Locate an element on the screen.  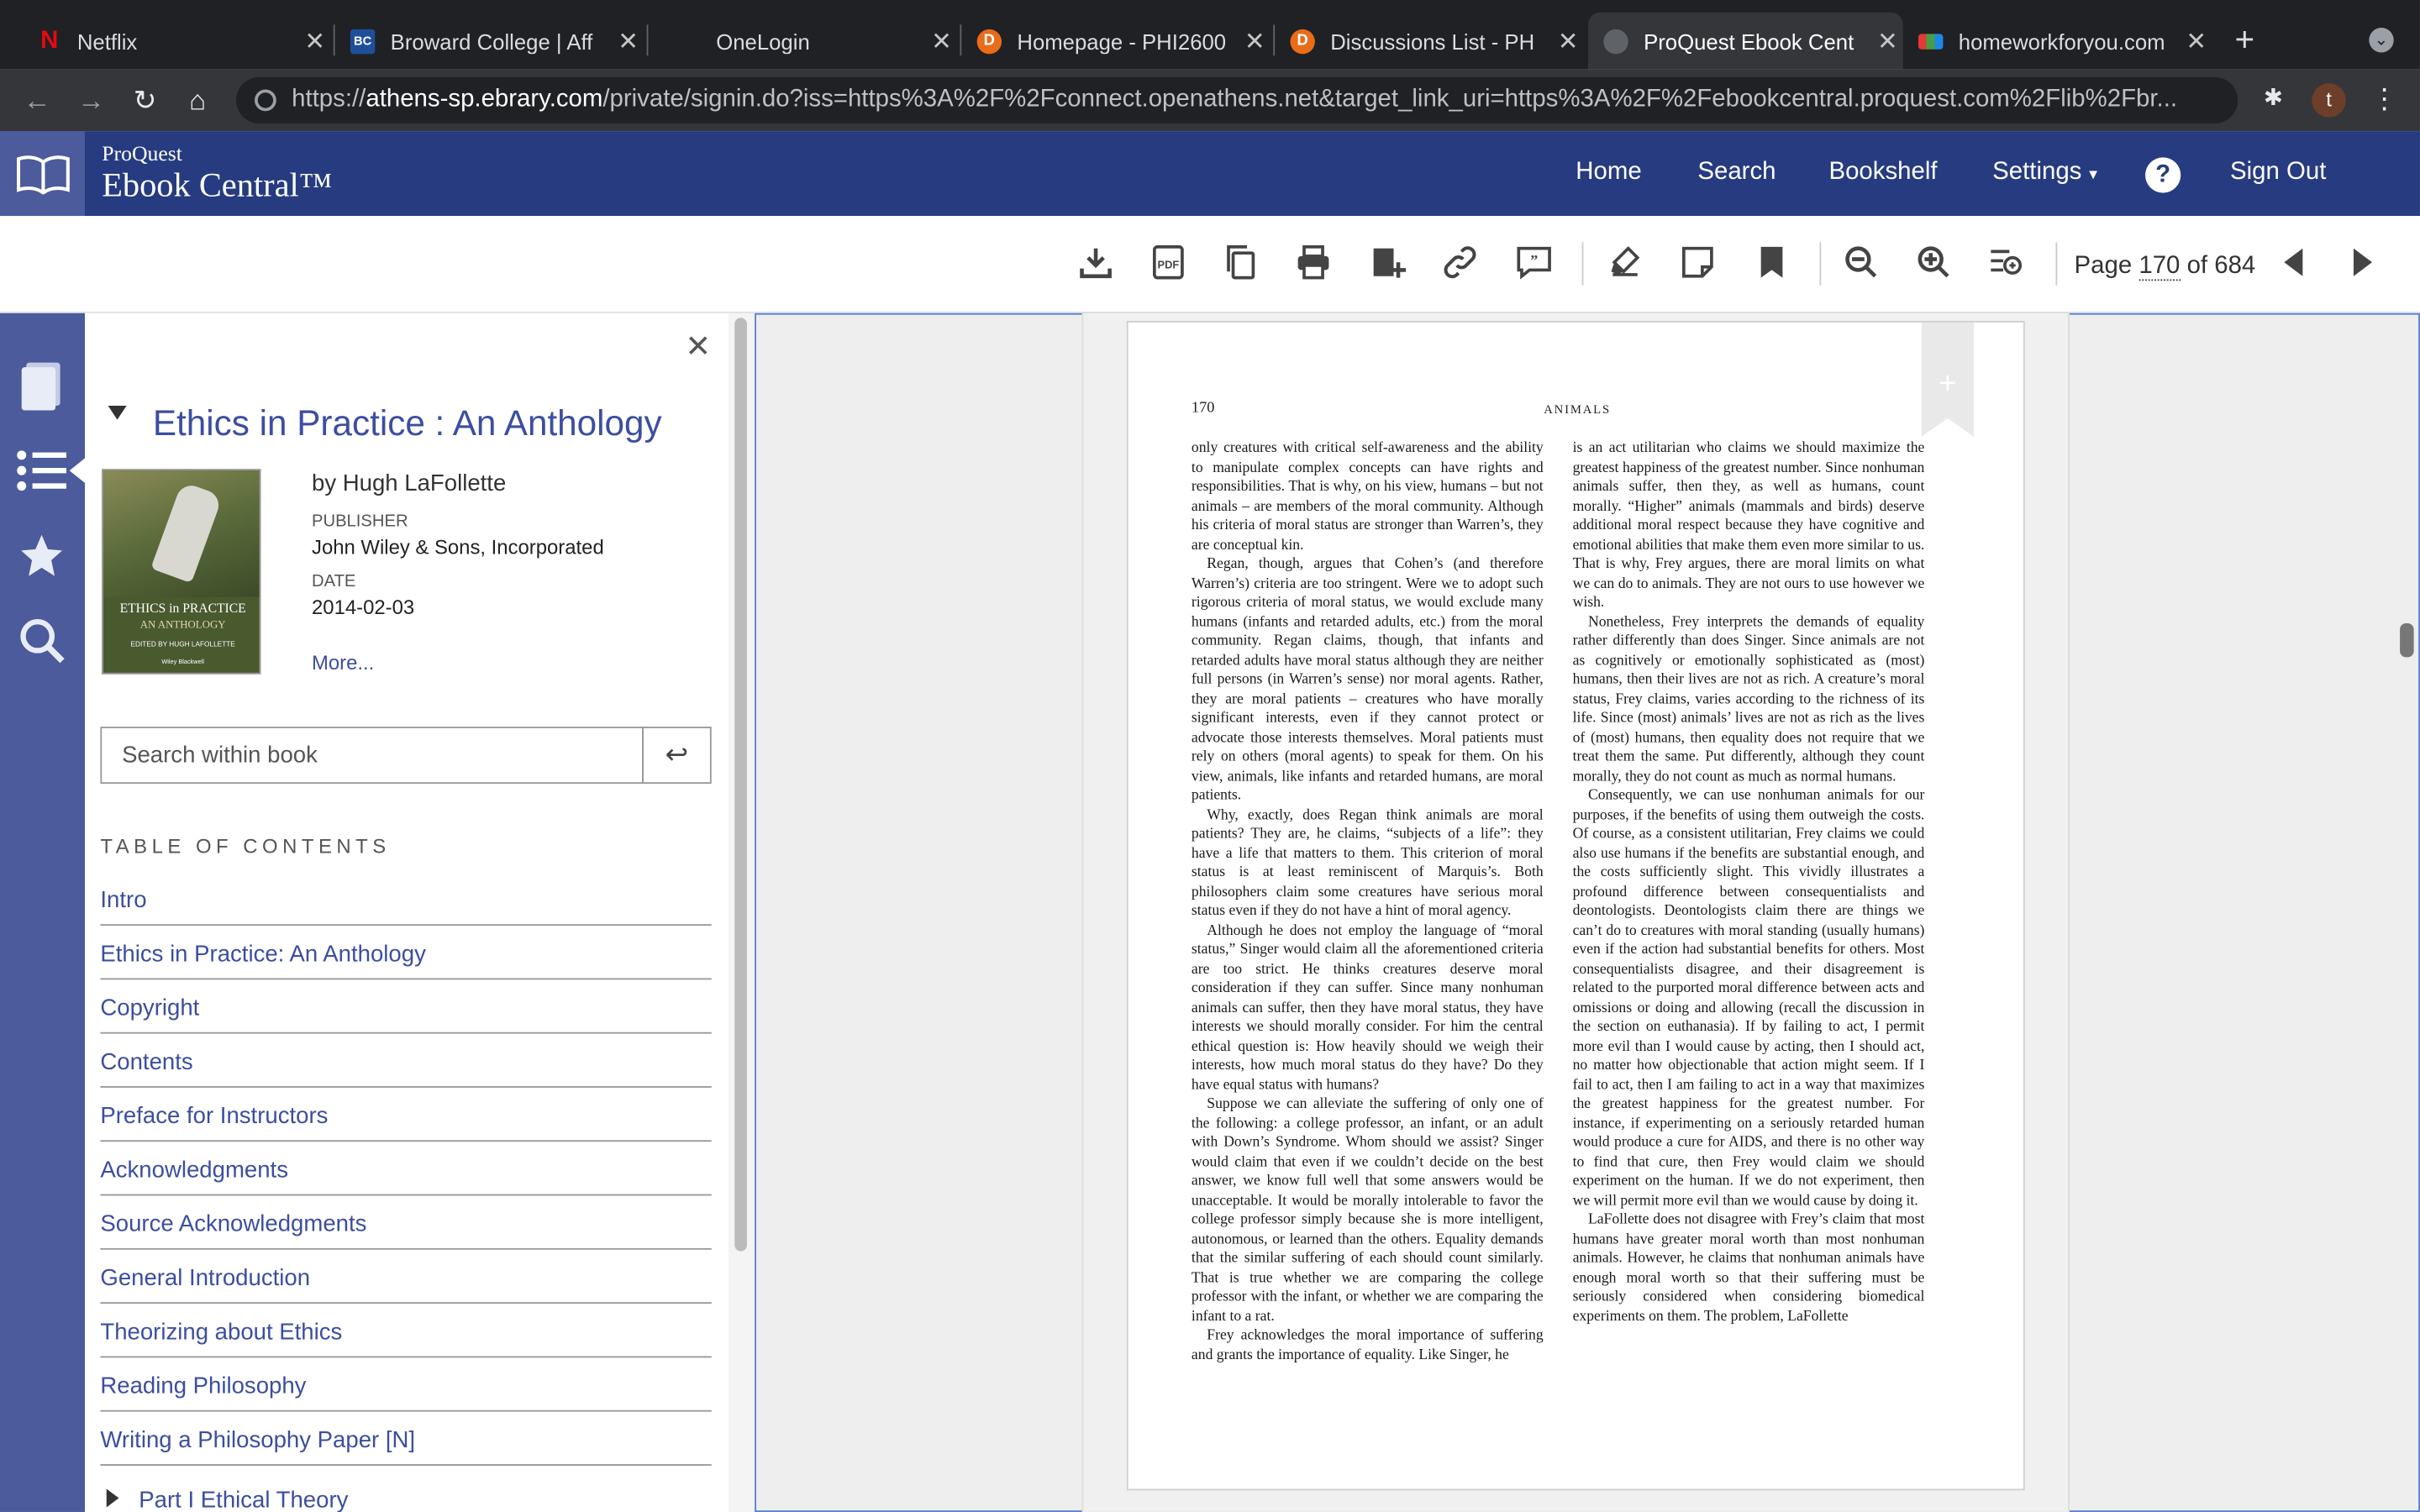
publisher-label: PUBLISHER is located at coordinates (360, 521).